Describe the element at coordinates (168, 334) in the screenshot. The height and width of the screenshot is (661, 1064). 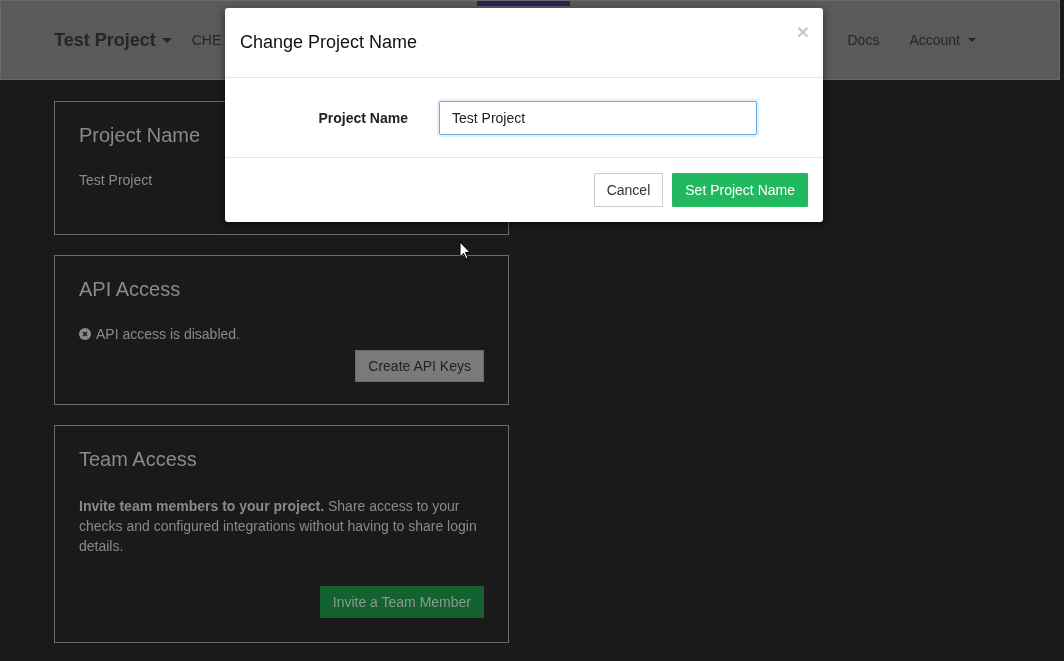
I see `status-text: API access is disabled.` at that location.